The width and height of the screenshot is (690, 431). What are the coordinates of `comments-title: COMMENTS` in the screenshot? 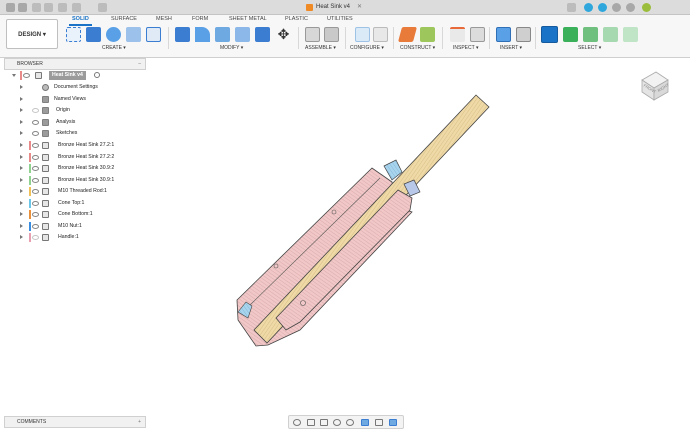 It's located at (32, 422).